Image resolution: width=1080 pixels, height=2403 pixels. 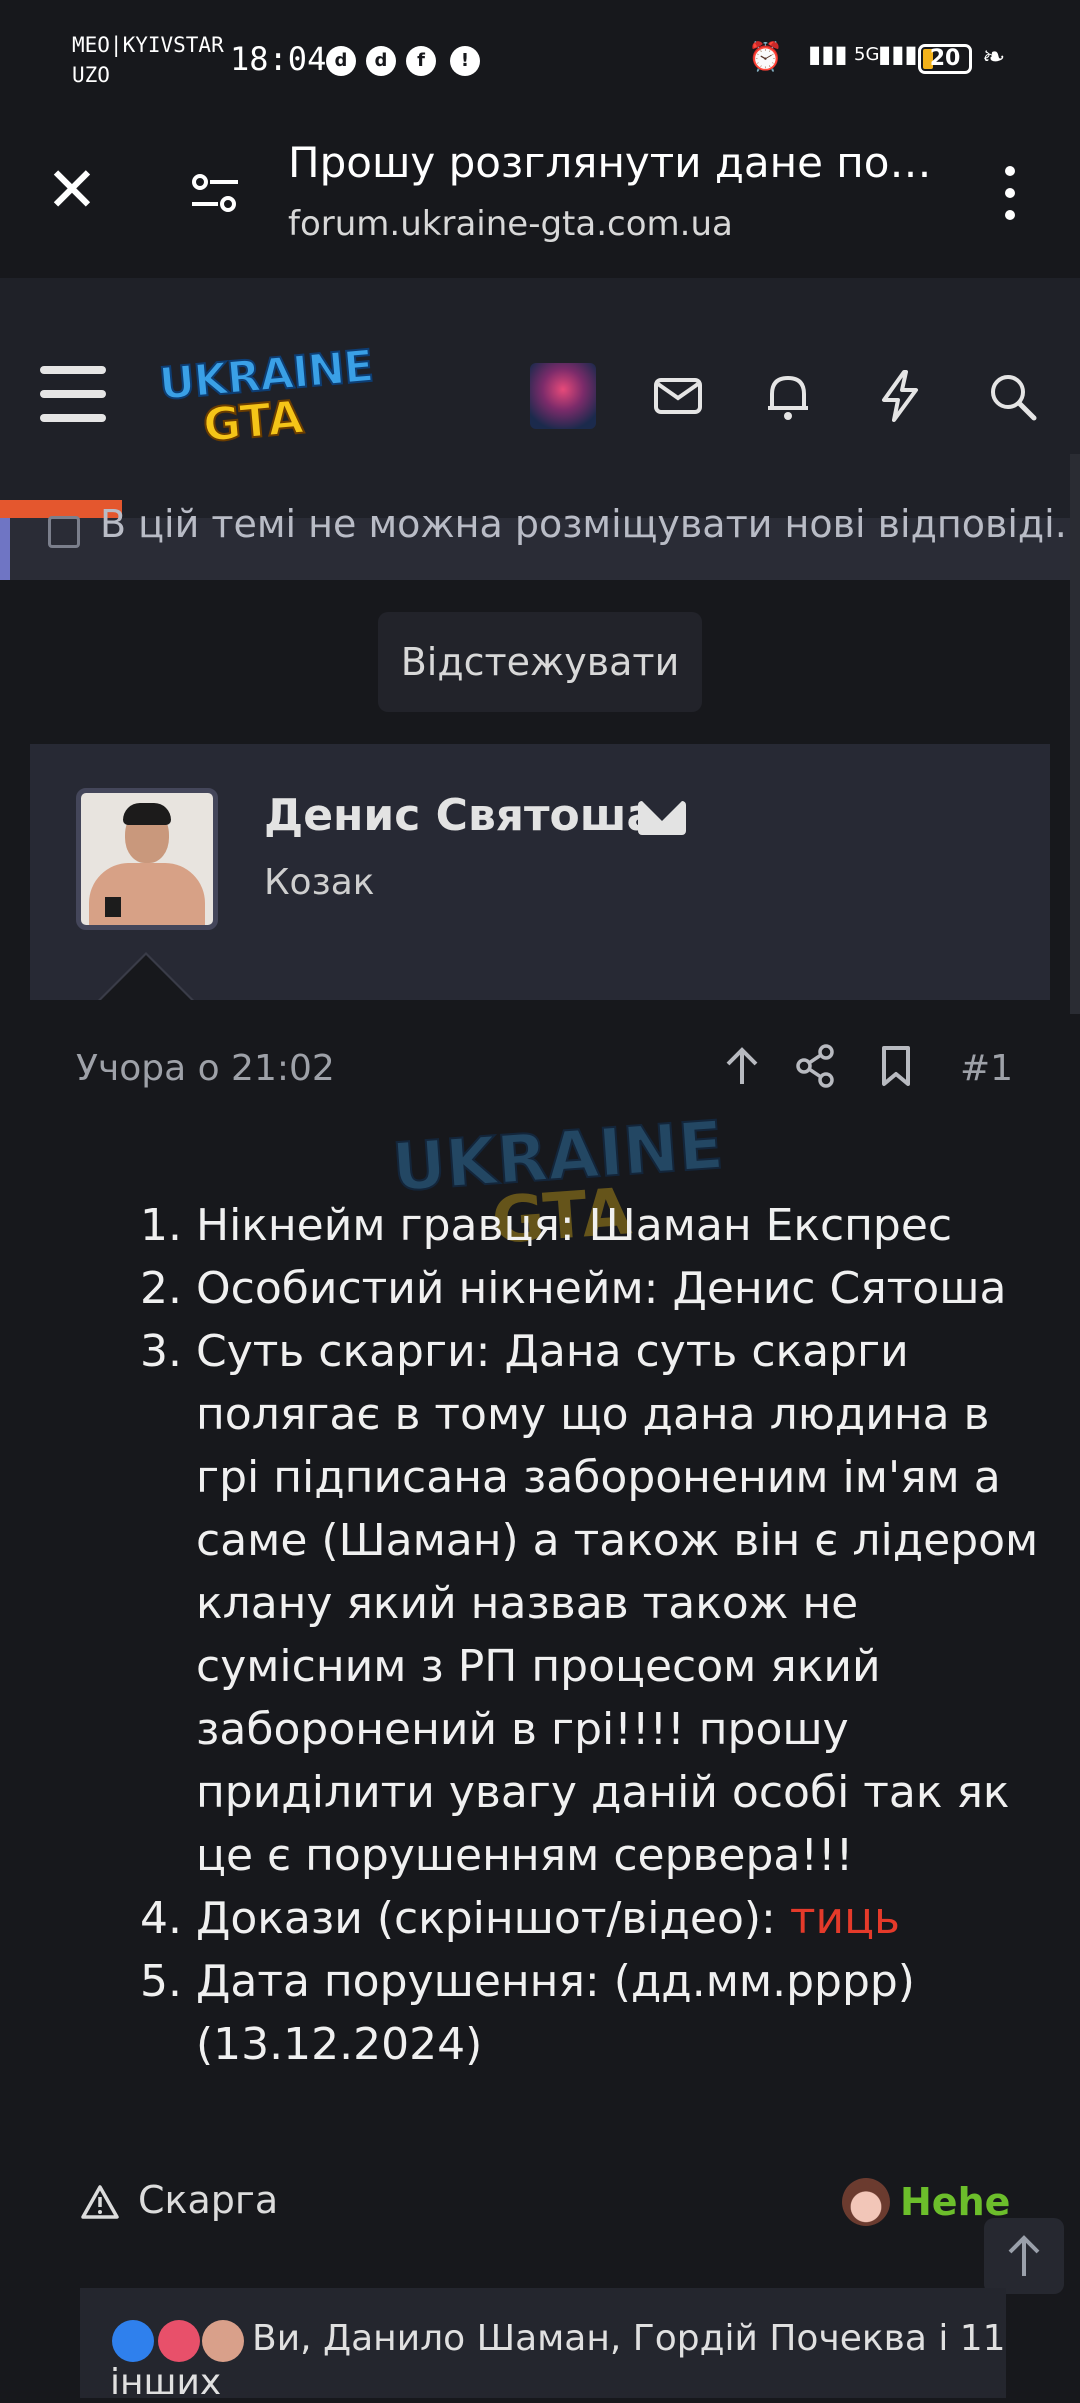 I want to click on carrier-label: MEO|KYIVSTAR UZO, so click(x=148, y=60).